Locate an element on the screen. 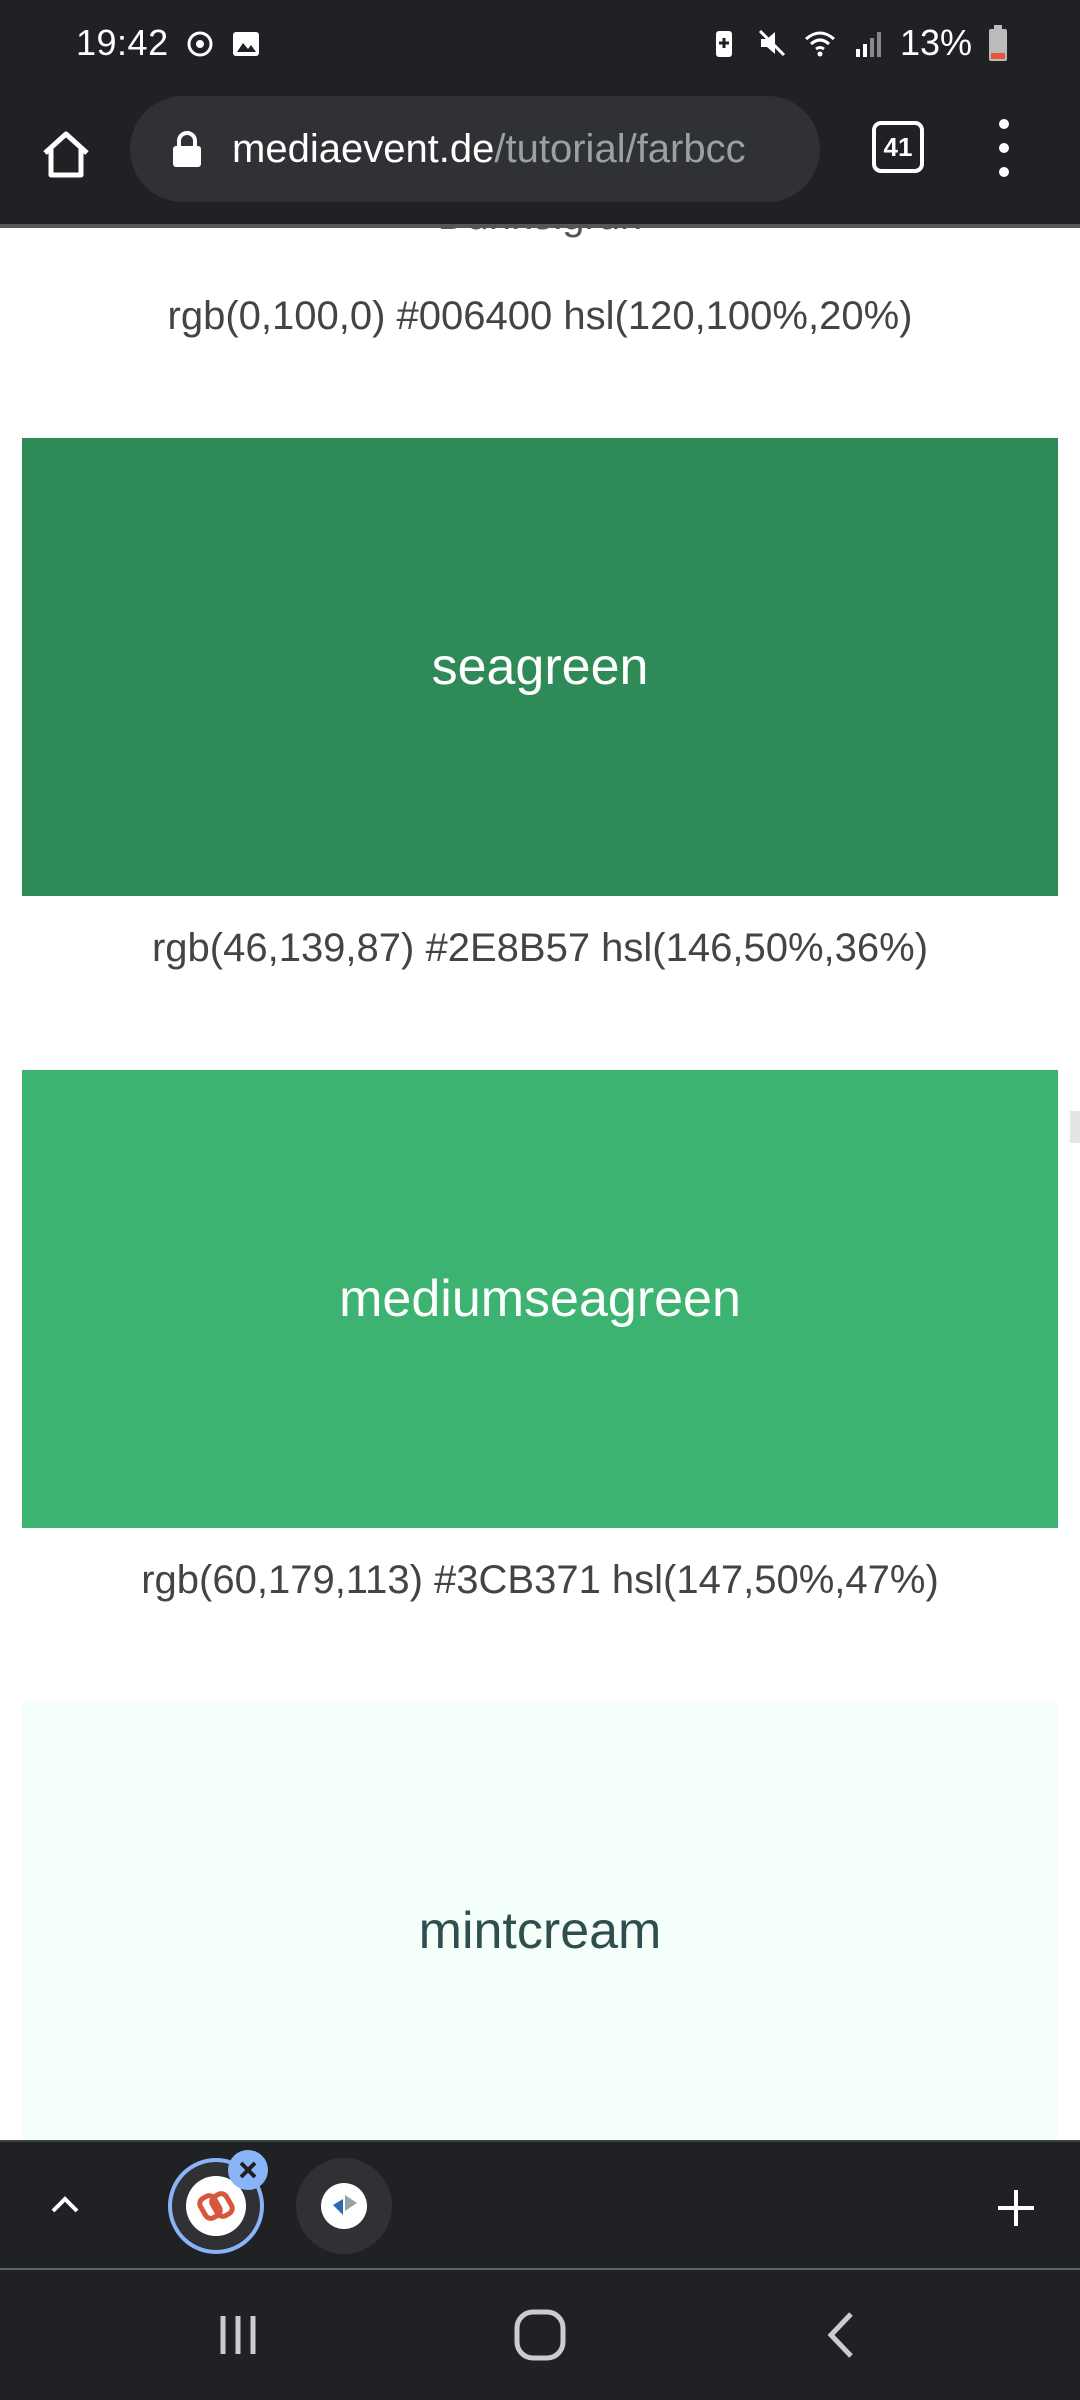 The width and height of the screenshot is (1080, 2400). tab-switcher-button: 41 is located at coordinates (898, 147).